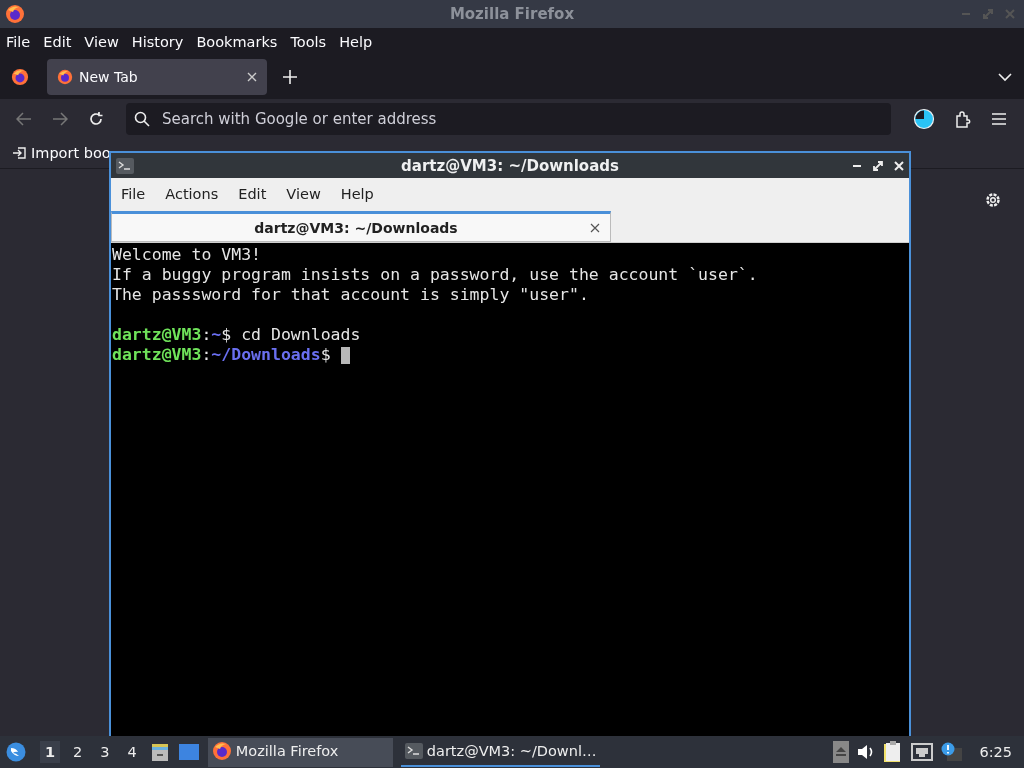 The height and width of the screenshot is (768, 1024). Describe the element at coordinates (19, 153) in the screenshot. I see `import-icon` at that location.